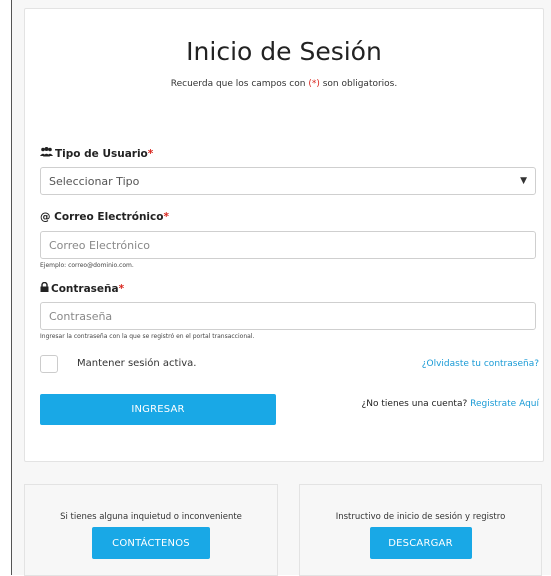 The width and height of the screenshot is (551, 576). I want to click on no-account-text: ¿No tienes una cuenta?, so click(414, 404).